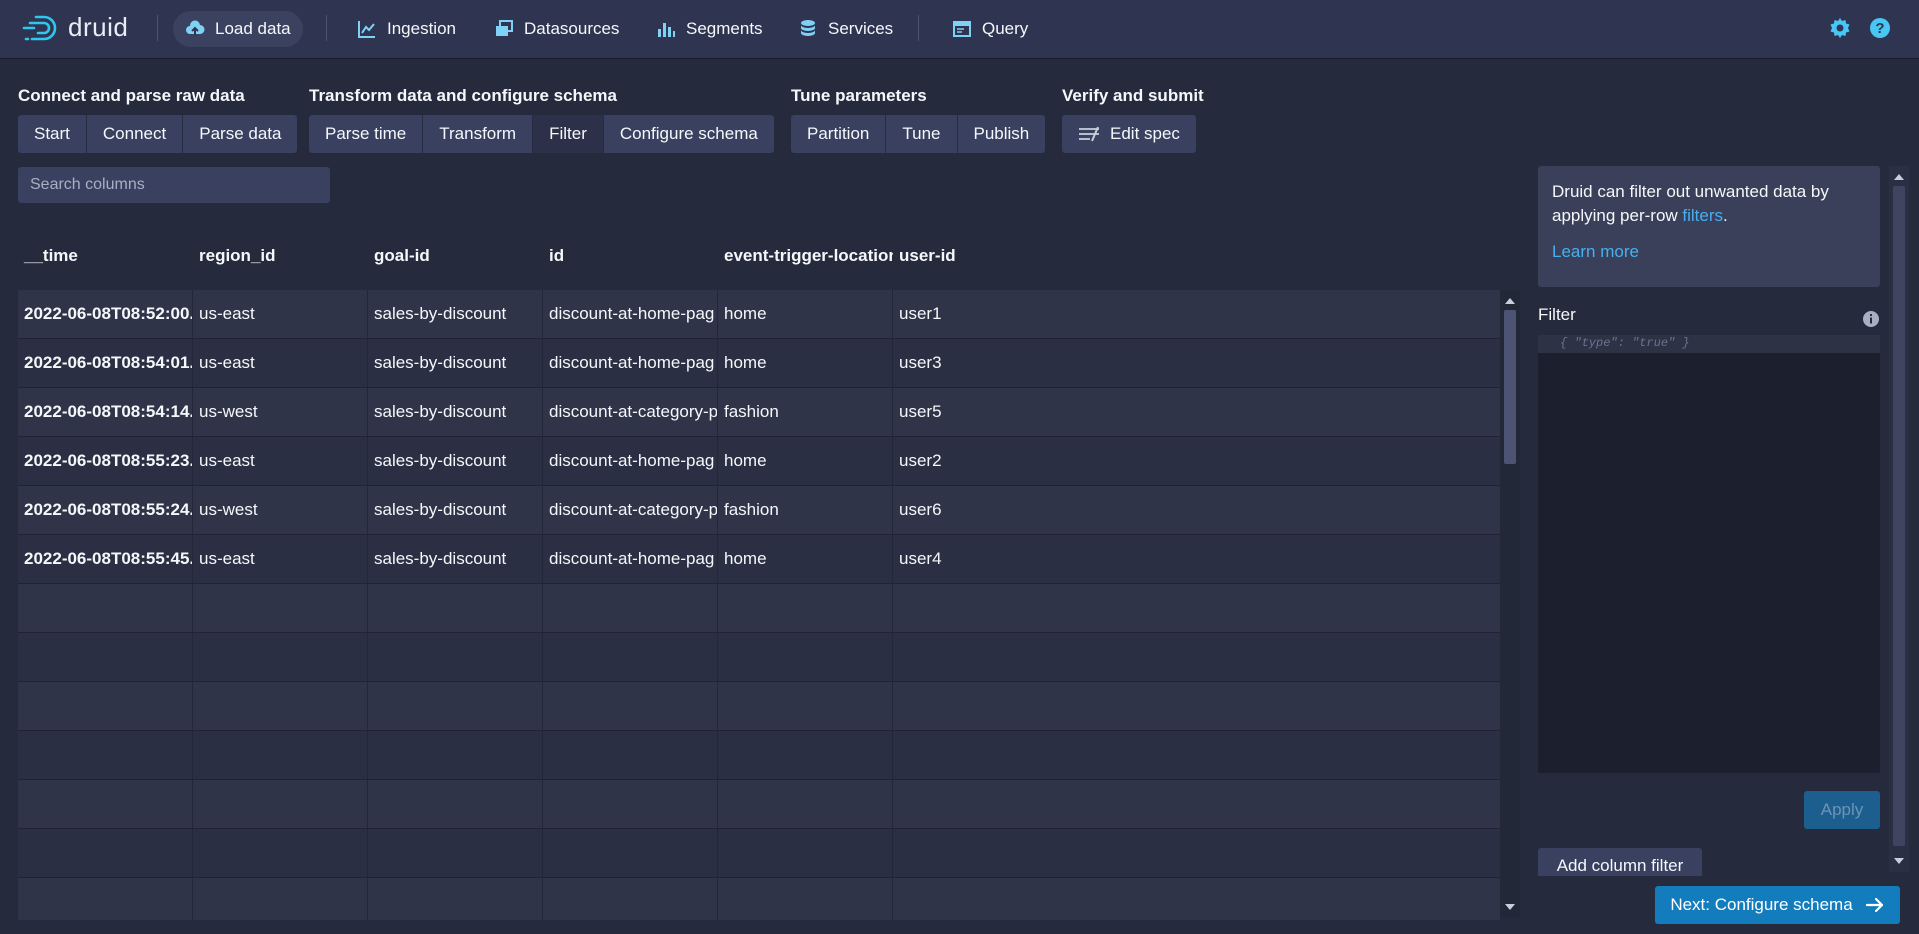  Describe the element at coordinates (1840, 28) in the screenshot. I see `gear-icon` at that location.